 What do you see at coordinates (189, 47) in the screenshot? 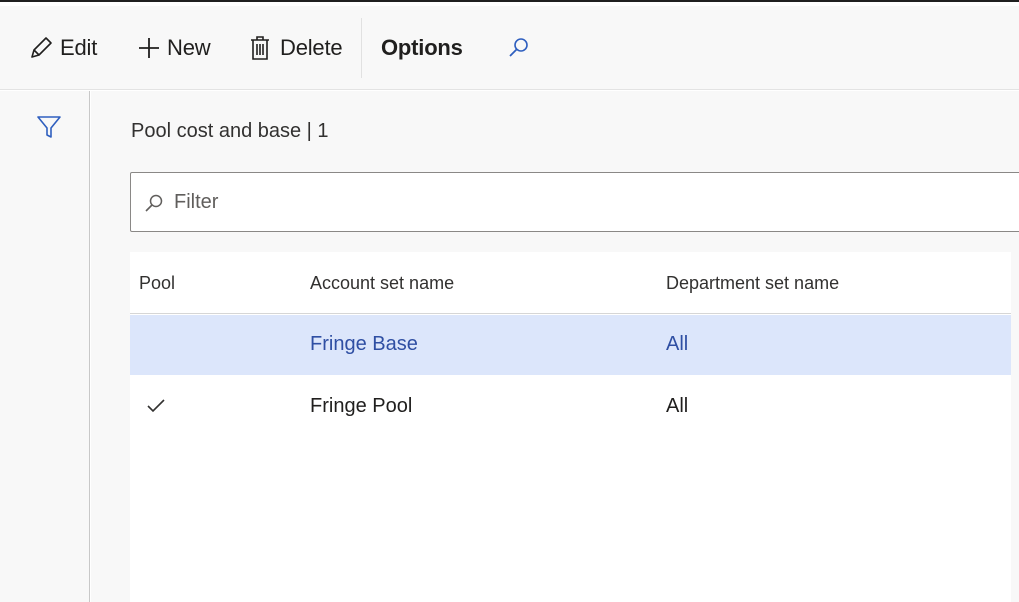
I see `new-label: New` at bounding box center [189, 47].